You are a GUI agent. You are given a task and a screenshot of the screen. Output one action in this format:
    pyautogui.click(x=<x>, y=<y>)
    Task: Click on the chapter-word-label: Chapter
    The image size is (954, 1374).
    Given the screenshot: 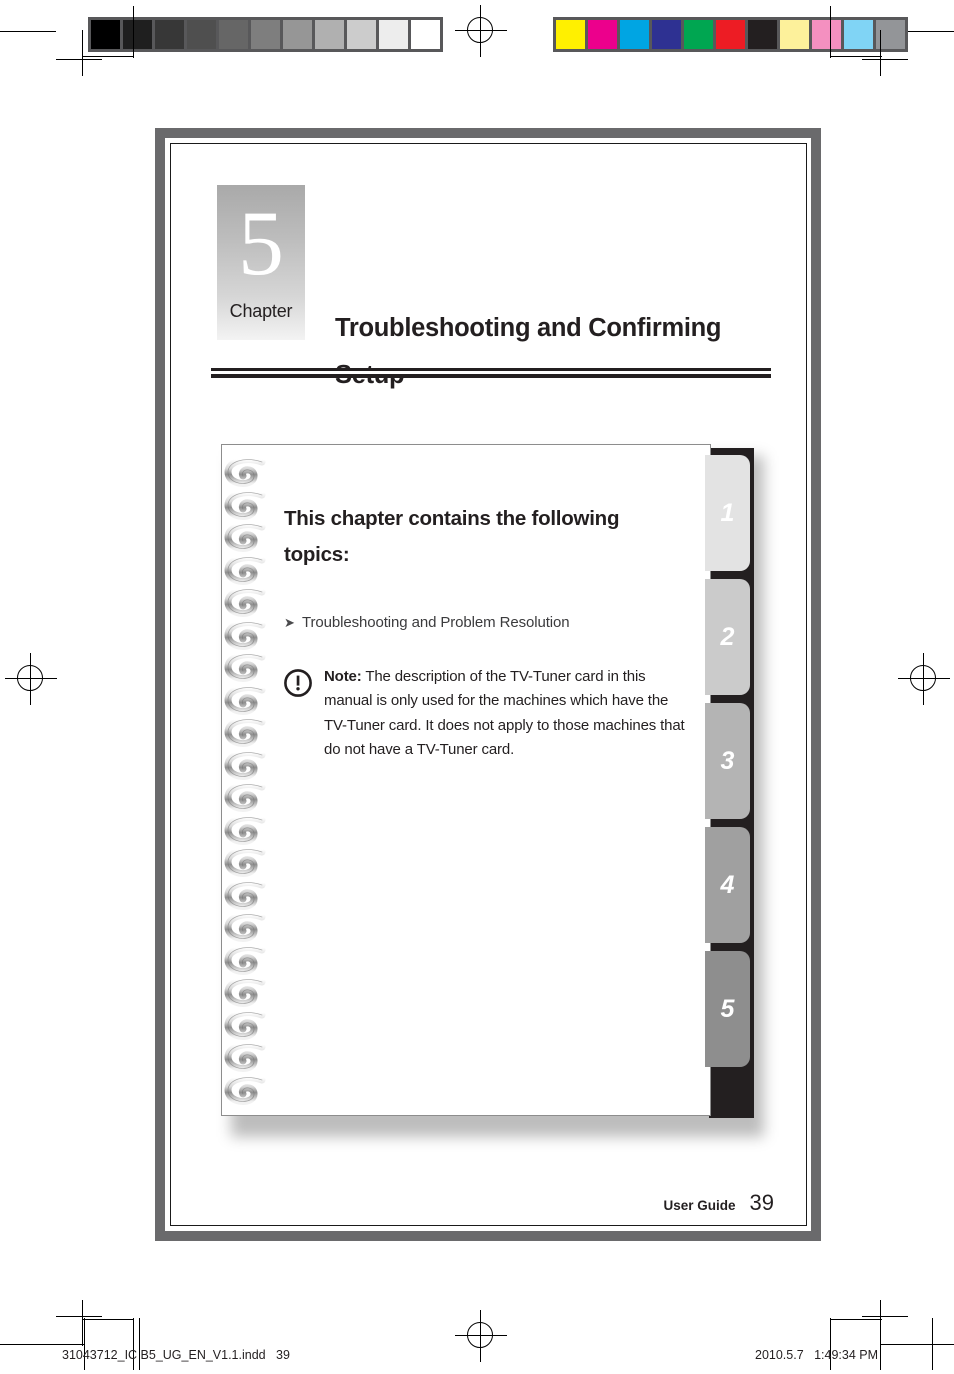 What is the action you would take?
    pyautogui.click(x=261, y=311)
    